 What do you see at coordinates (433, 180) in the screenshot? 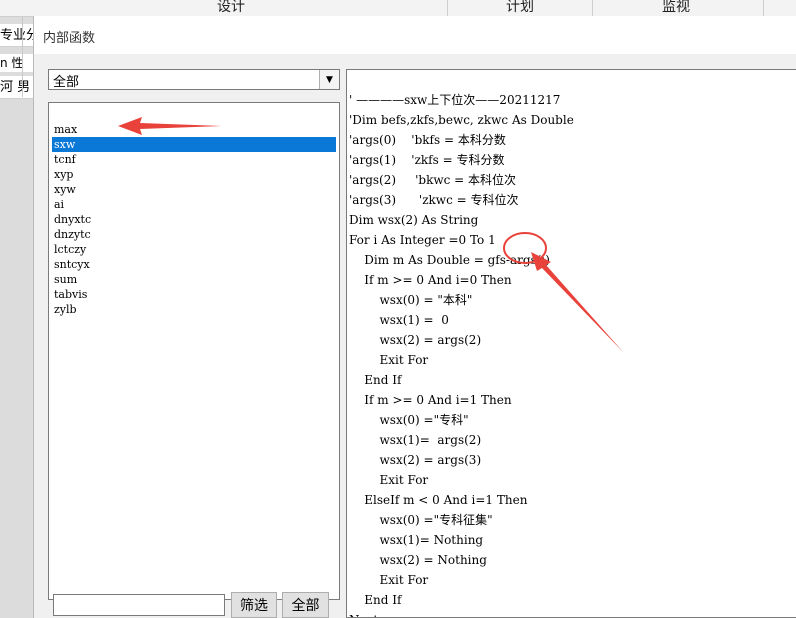
I see `code-line: 'args(2) 'bkwc = 本科位次` at bounding box center [433, 180].